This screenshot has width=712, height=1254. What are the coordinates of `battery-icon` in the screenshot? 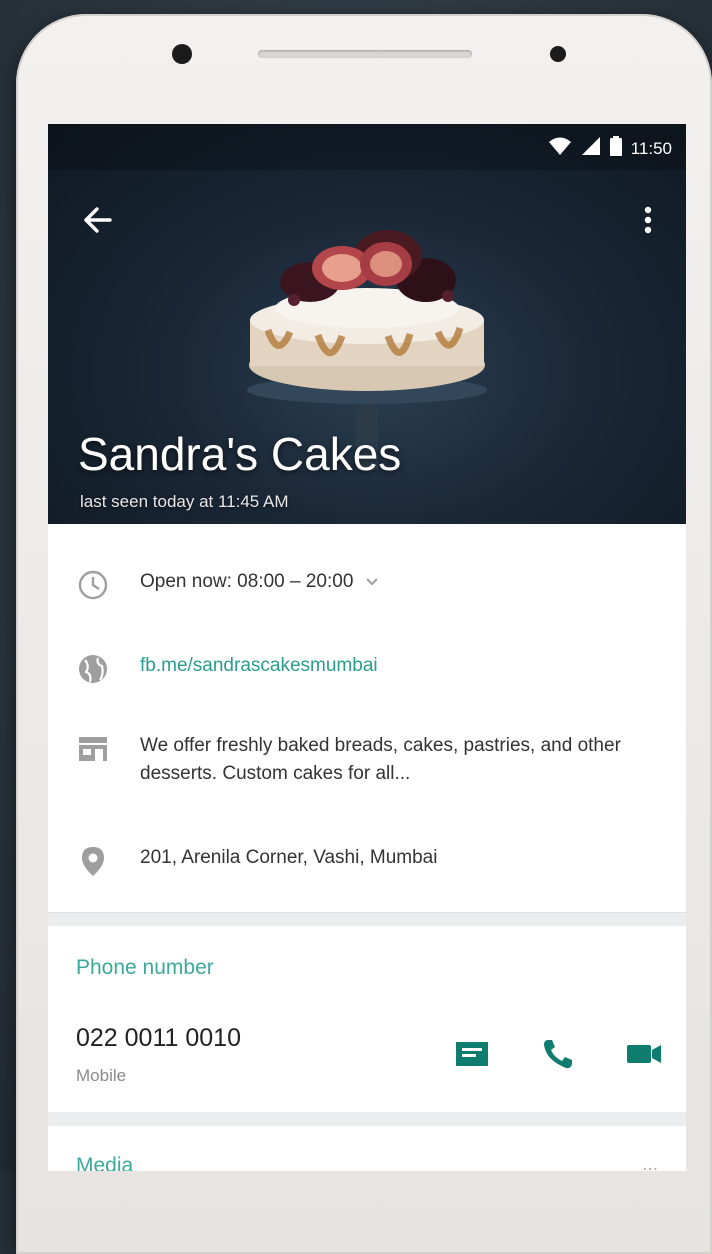 It's located at (615, 148).